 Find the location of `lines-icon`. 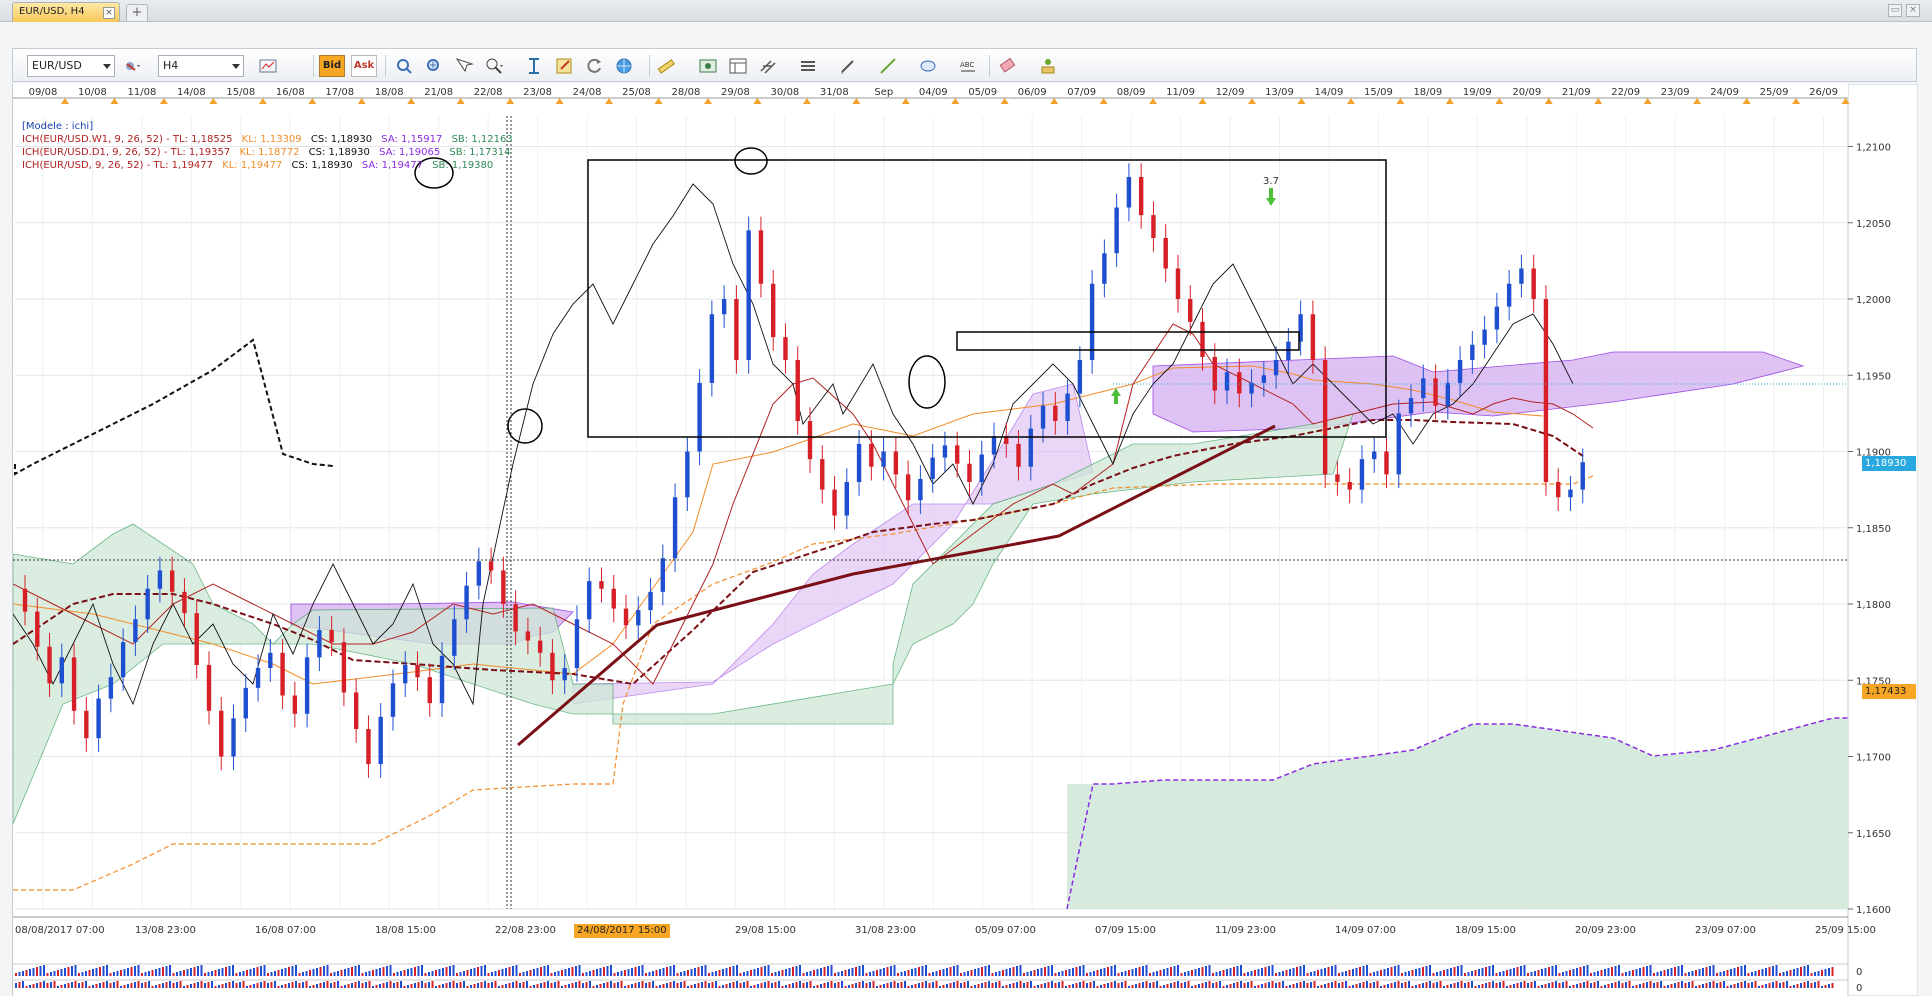

lines-icon is located at coordinates (808, 66).